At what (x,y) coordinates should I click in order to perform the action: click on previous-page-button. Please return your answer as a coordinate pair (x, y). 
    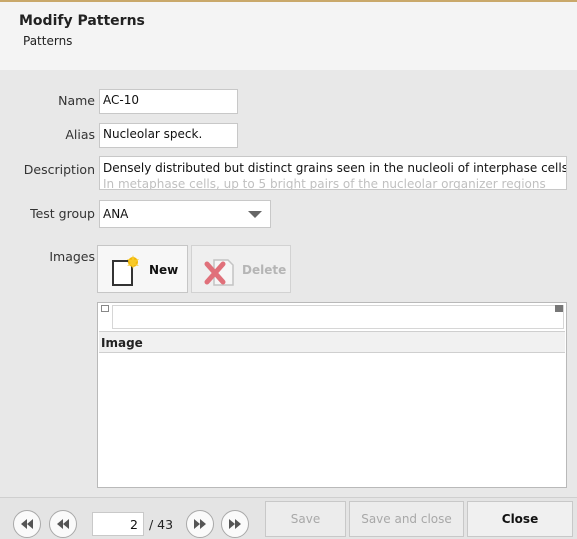
    Looking at the image, I should click on (63, 524).